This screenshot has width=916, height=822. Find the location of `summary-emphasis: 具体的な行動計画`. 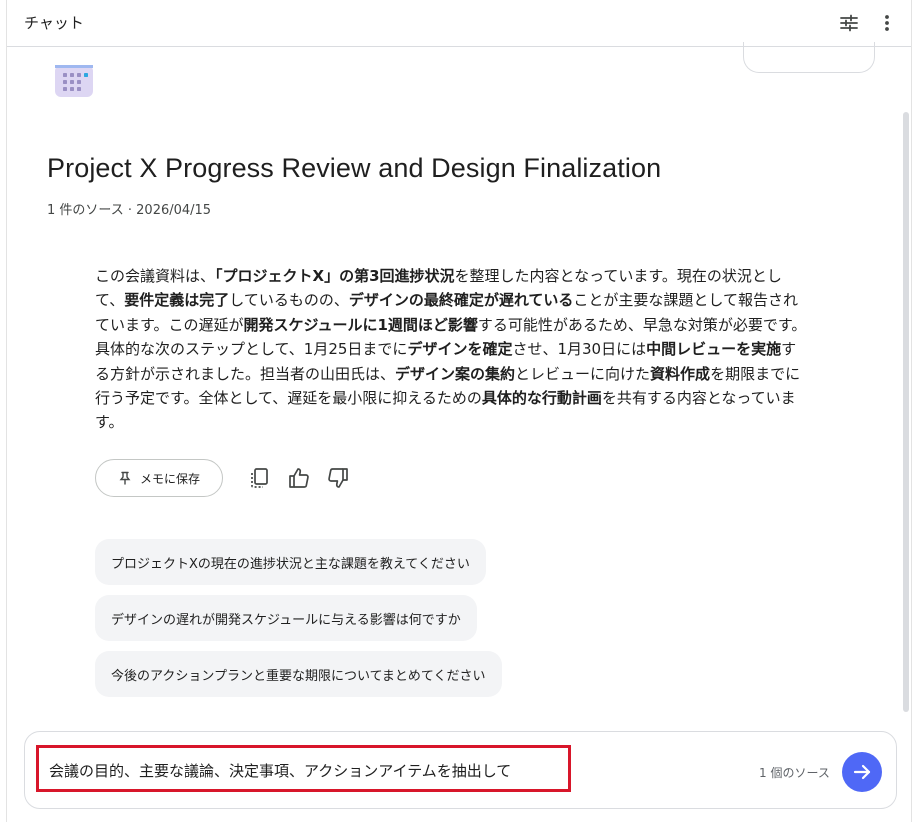

summary-emphasis: 具体的な行動計画 is located at coordinates (541, 398).